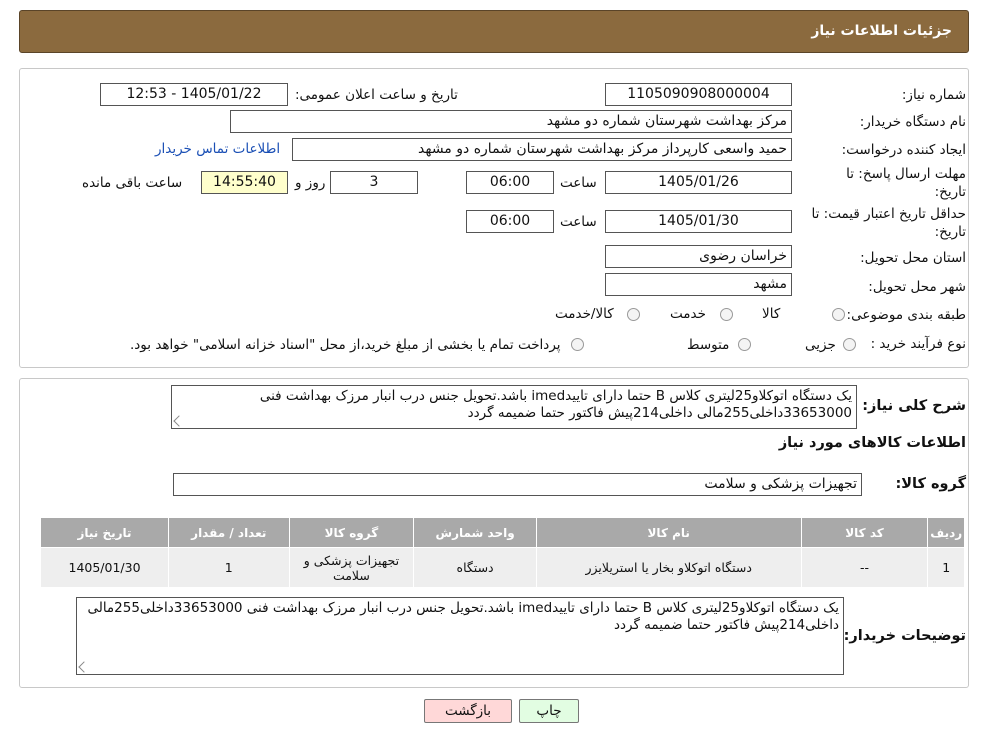  Describe the element at coordinates (930, 484) in the screenshot. I see `goods-group-label: گروه کالا:` at that location.